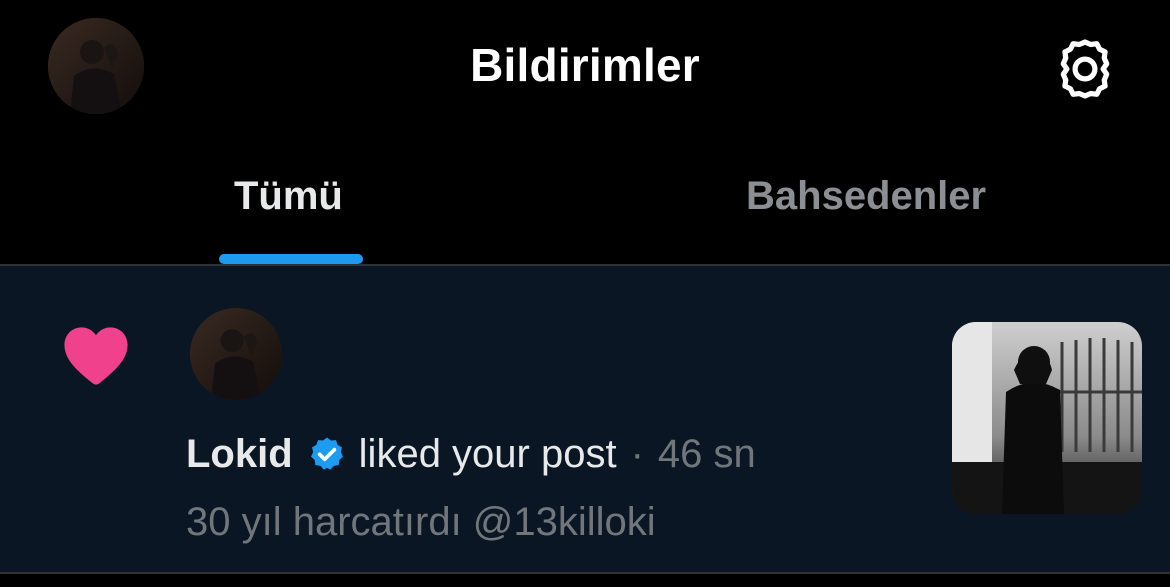 Image resolution: width=1170 pixels, height=587 pixels. I want to click on tab-all: Tümü, so click(288, 196).